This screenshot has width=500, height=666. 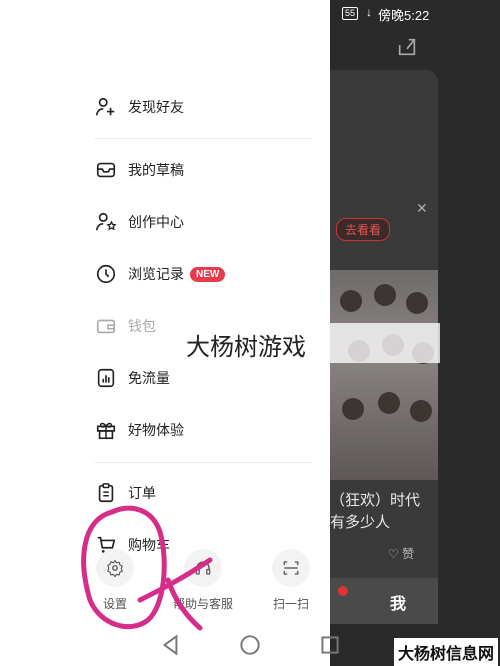 What do you see at coordinates (203, 568) in the screenshot?
I see `headset-icon` at bounding box center [203, 568].